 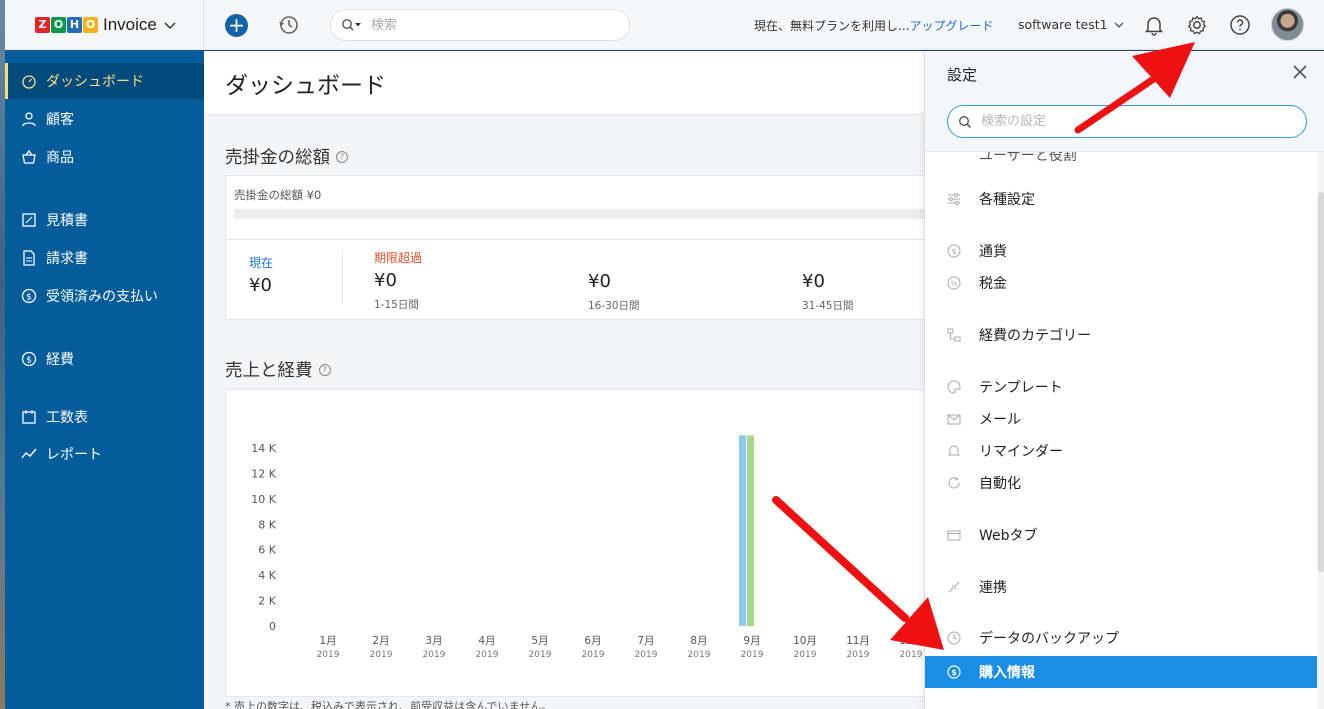 I want to click on sales-expenses-title: 売上と経費 ?, so click(x=278, y=369).